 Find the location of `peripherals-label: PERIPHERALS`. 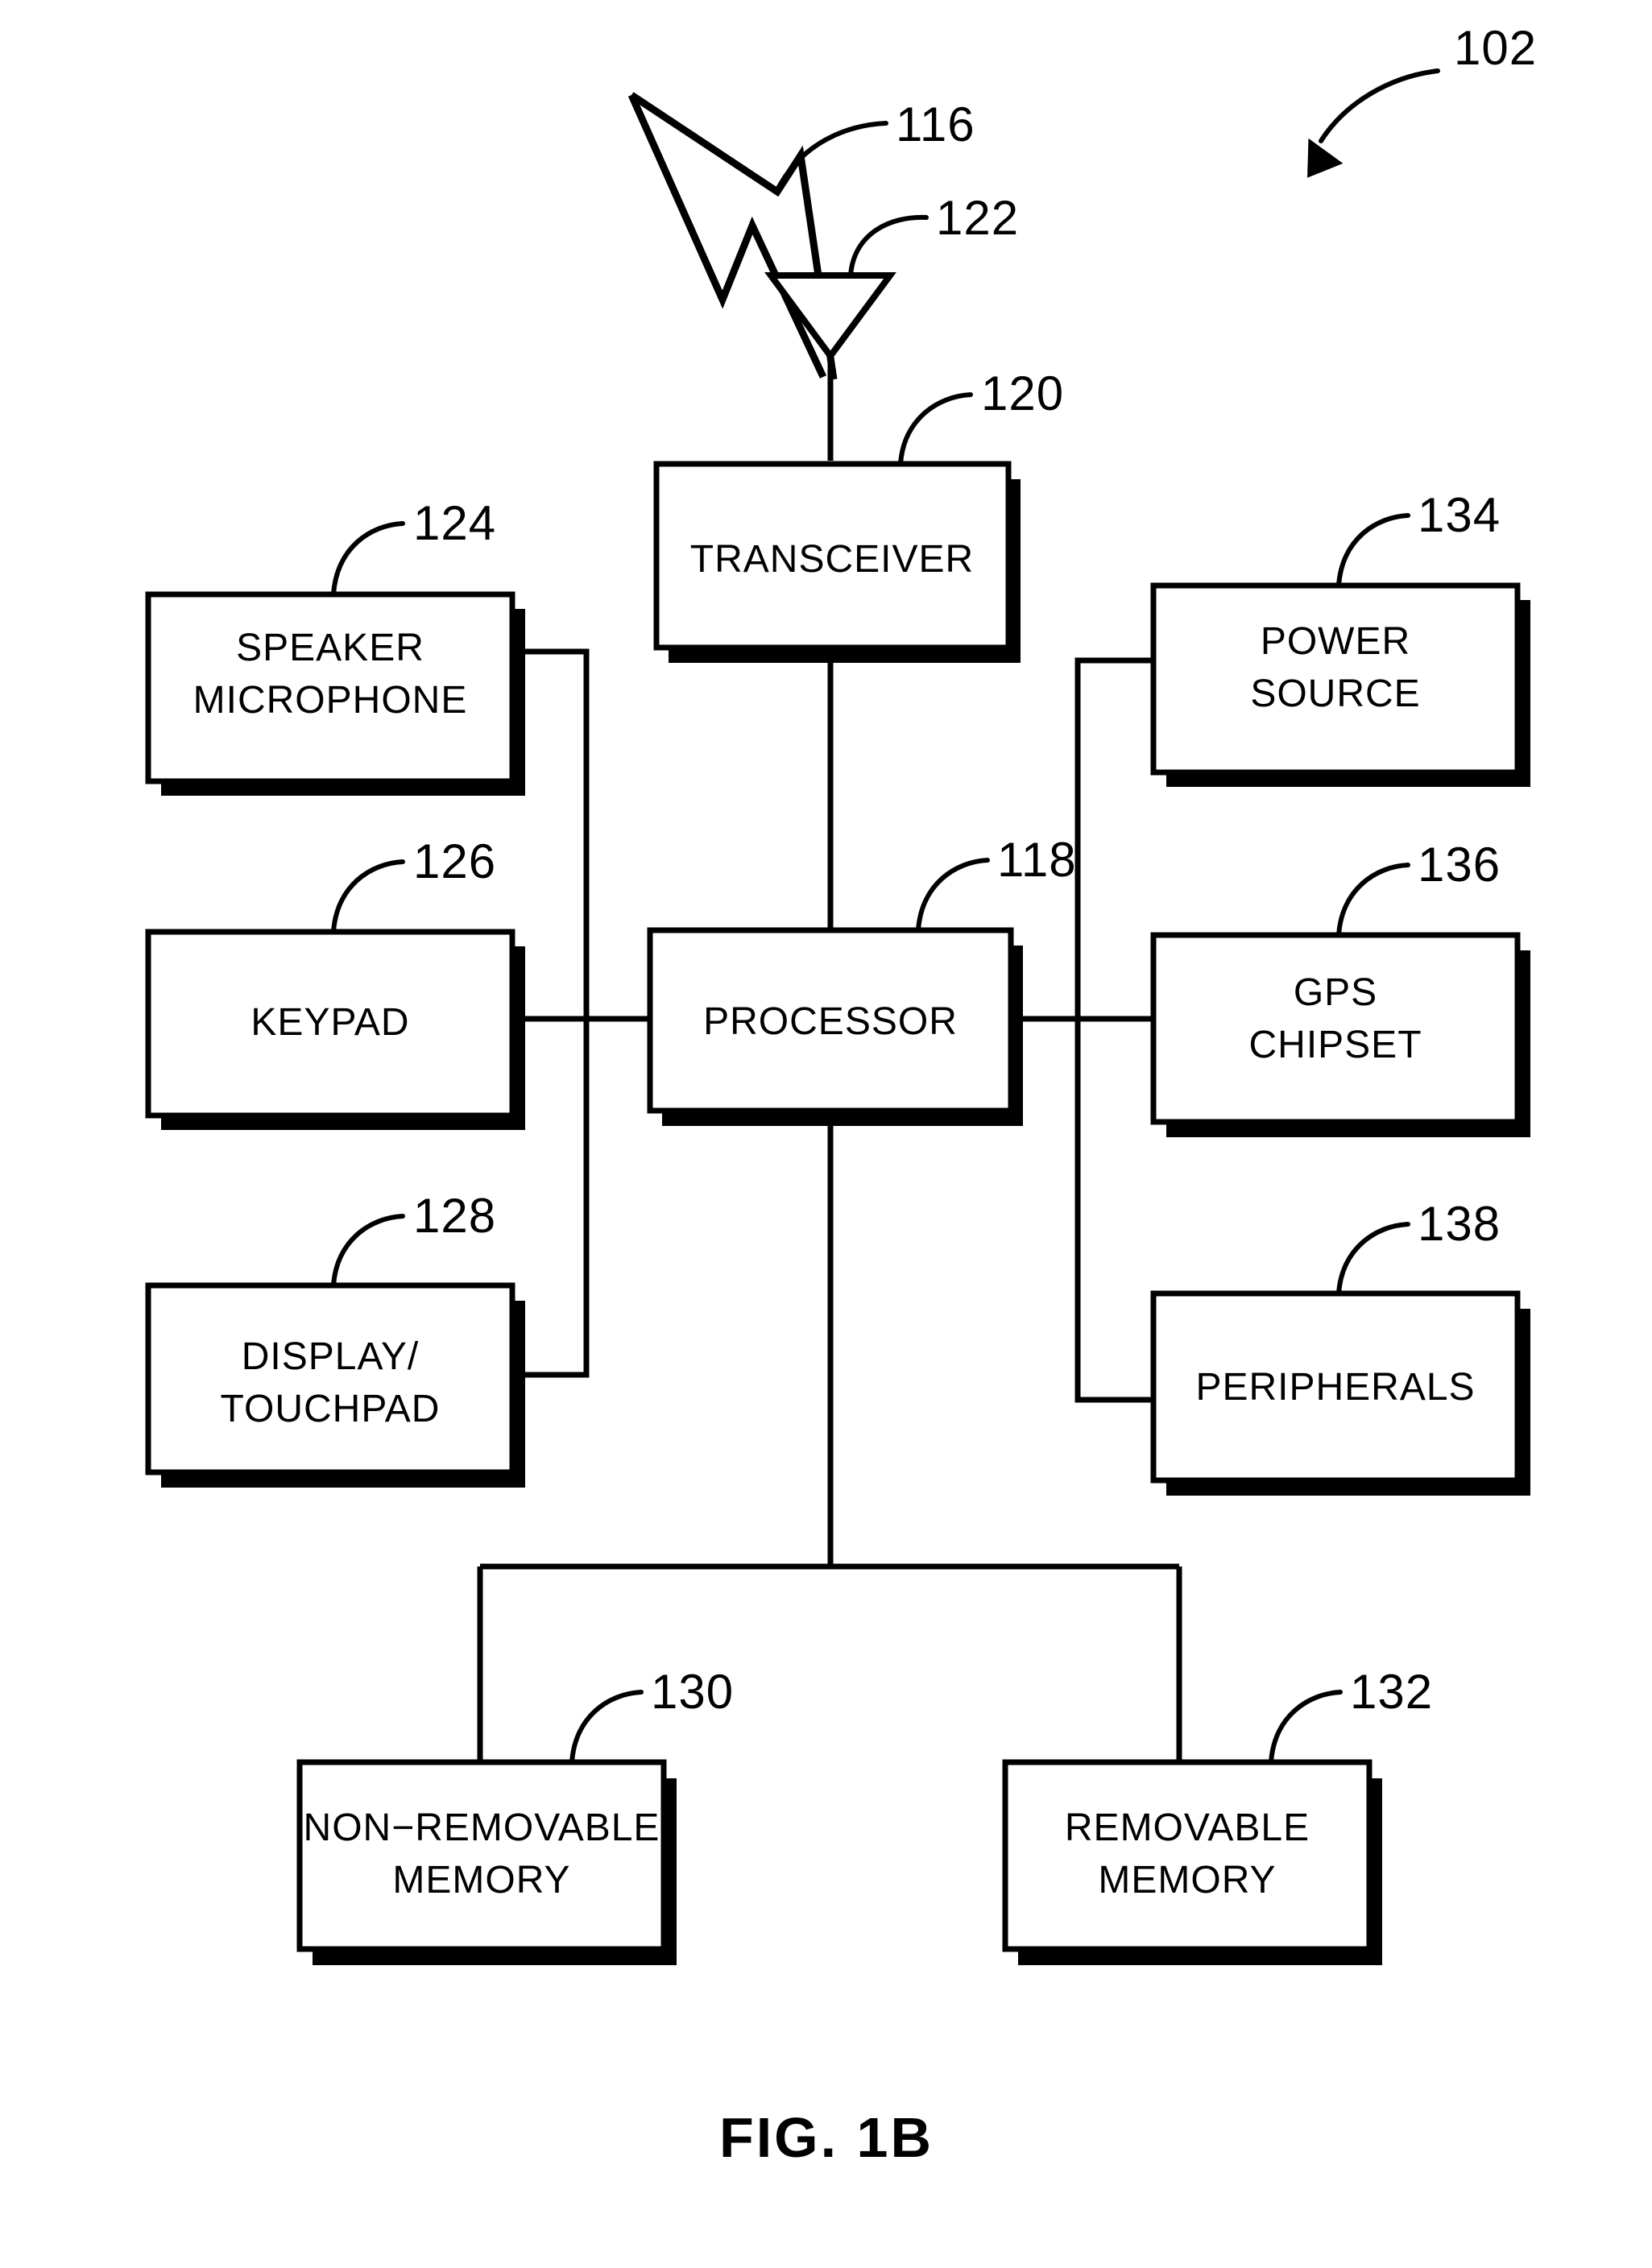

peripherals-label: PERIPHERALS is located at coordinates (1335, 1387).